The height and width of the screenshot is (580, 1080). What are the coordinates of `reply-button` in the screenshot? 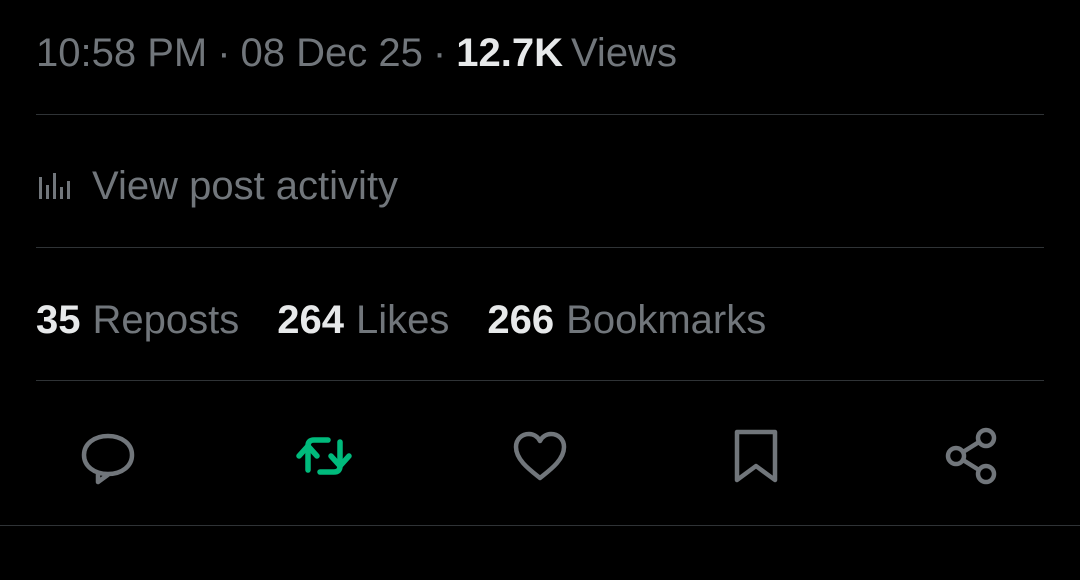 It's located at (108, 456).